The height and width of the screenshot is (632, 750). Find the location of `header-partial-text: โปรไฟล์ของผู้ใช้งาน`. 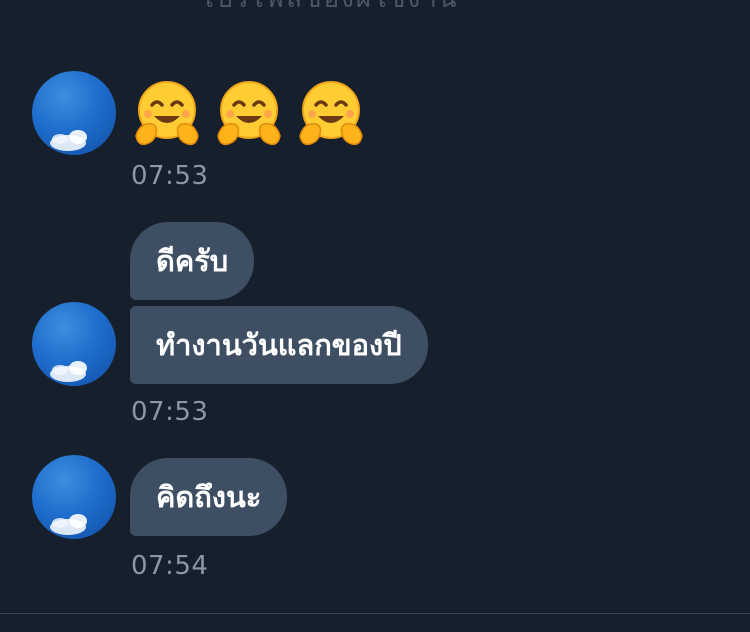

header-partial-text: โปรไฟล์ของผู้ใช้งาน is located at coordinates (380, 4).